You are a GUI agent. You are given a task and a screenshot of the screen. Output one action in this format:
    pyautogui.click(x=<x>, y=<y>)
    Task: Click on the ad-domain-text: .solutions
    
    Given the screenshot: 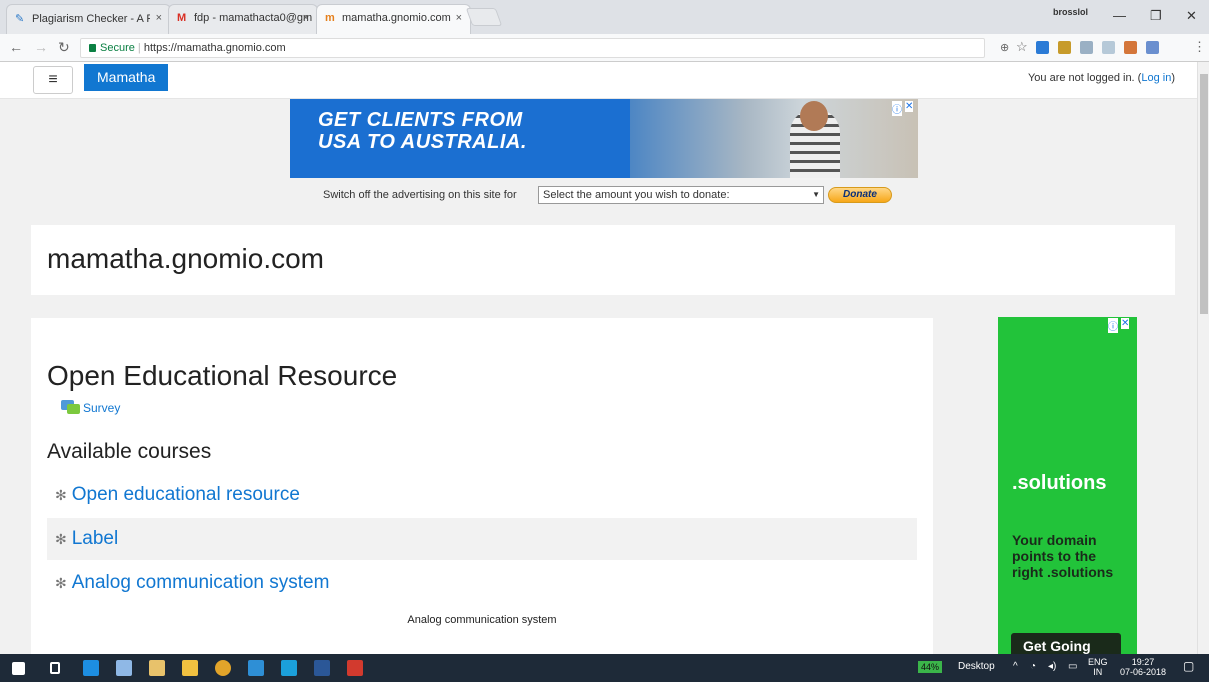 What is the action you would take?
    pyautogui.click(x=1059, y=483)
    